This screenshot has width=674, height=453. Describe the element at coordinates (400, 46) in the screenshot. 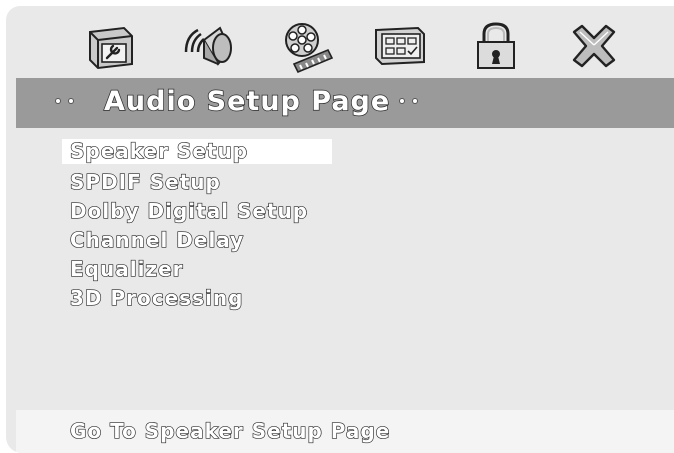

I see `preference-setup-icon` at that location.